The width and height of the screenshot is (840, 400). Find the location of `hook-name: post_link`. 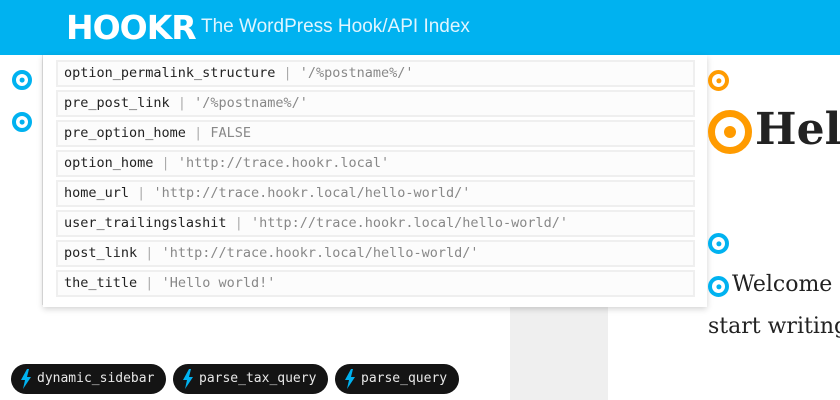

hook-name: post_link is located at coordinates (101, 253).